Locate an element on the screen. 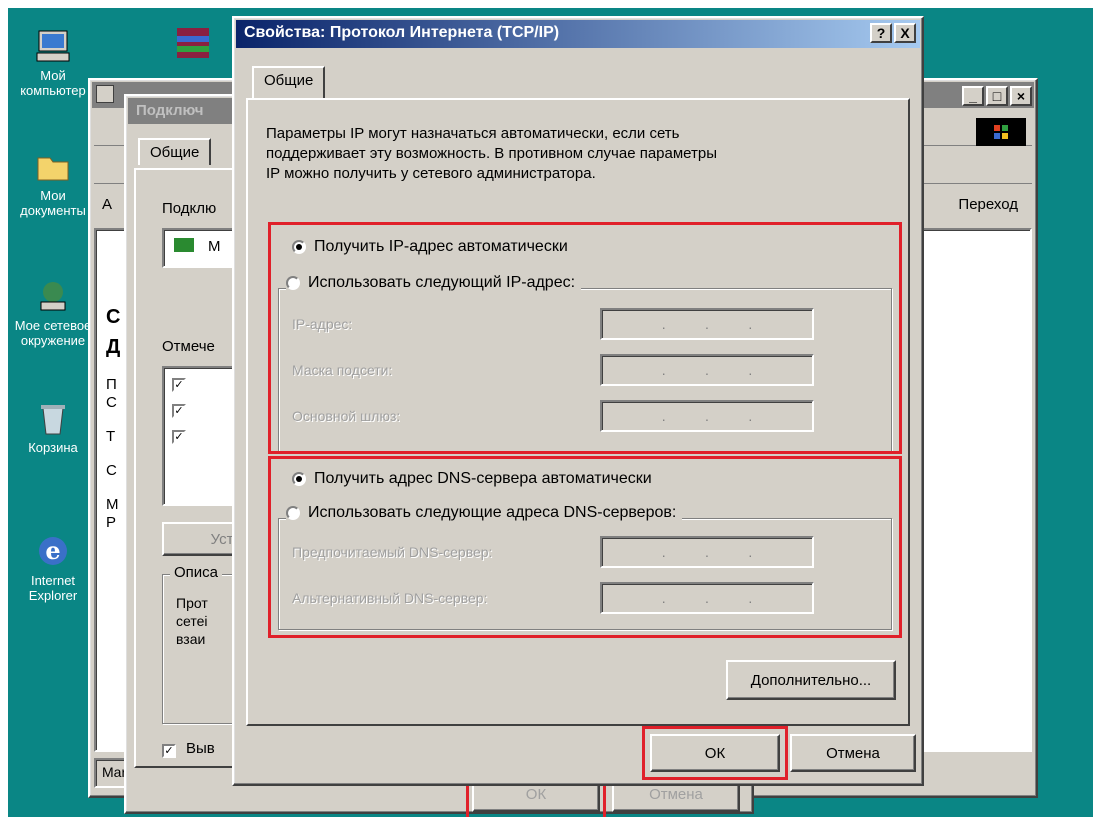  highlight-box-dns is located at coordinates (585, 547).